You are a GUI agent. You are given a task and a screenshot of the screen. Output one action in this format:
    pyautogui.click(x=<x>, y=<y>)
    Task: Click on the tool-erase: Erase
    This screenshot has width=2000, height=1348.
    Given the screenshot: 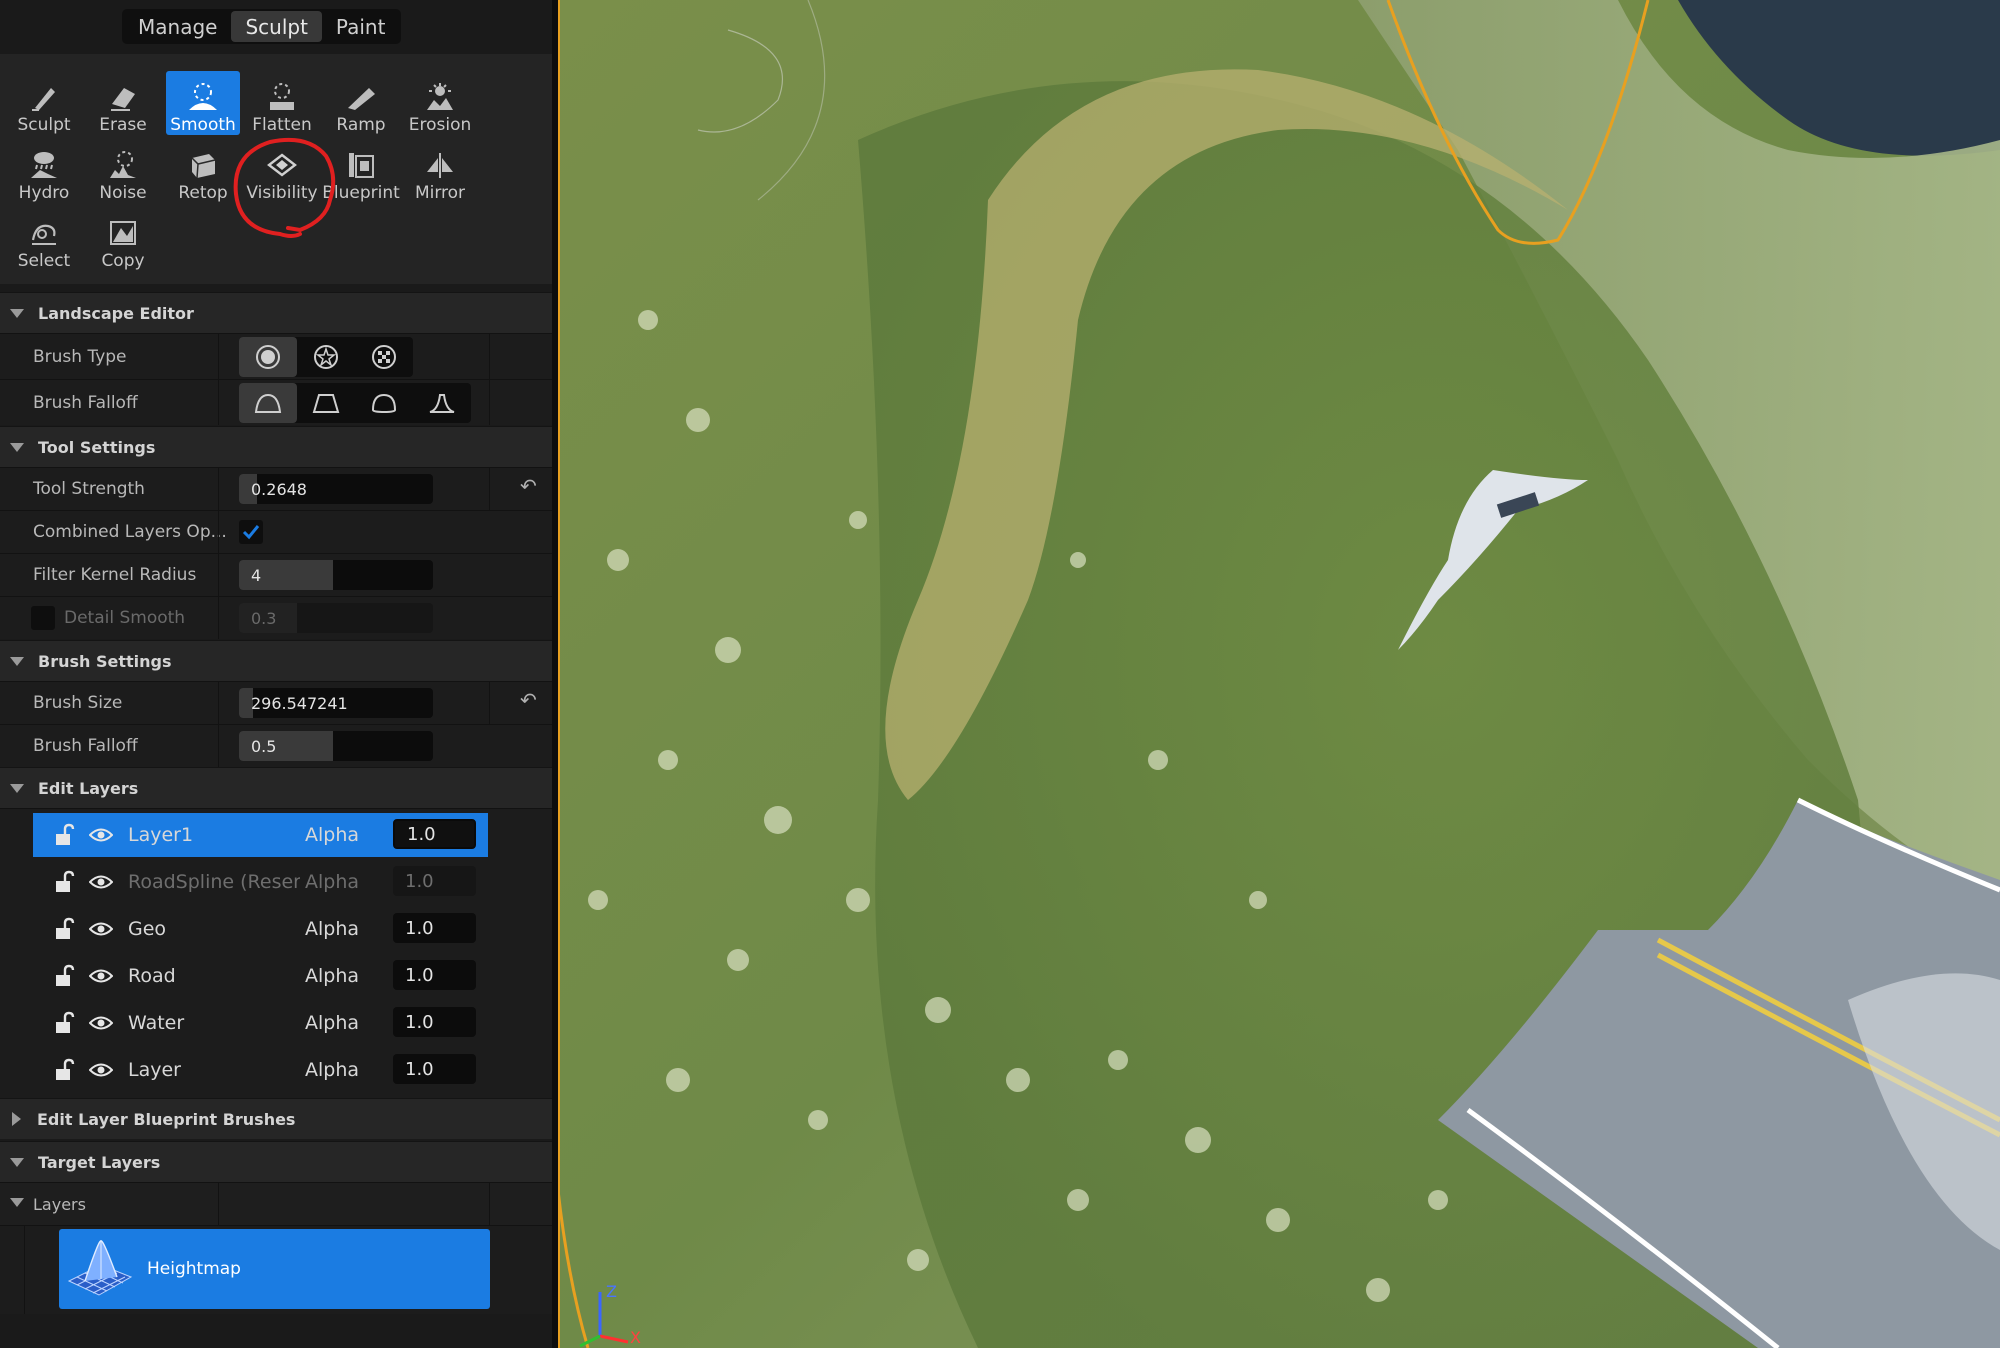 What is the action you would take?
    pyautogui.click(x=123, y=103)
    